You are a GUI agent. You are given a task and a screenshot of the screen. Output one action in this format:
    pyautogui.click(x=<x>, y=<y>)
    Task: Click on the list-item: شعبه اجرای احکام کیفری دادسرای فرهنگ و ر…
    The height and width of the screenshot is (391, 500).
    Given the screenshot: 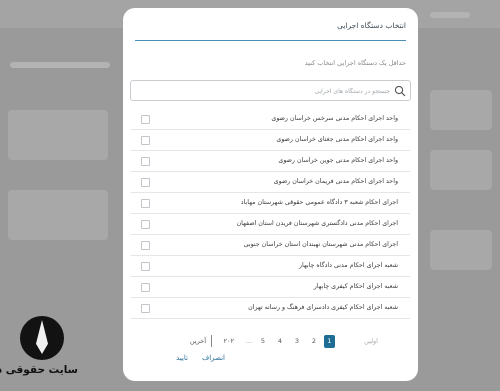 What is the action you would take?
    pyautogui.click(x=270, y=308)
    